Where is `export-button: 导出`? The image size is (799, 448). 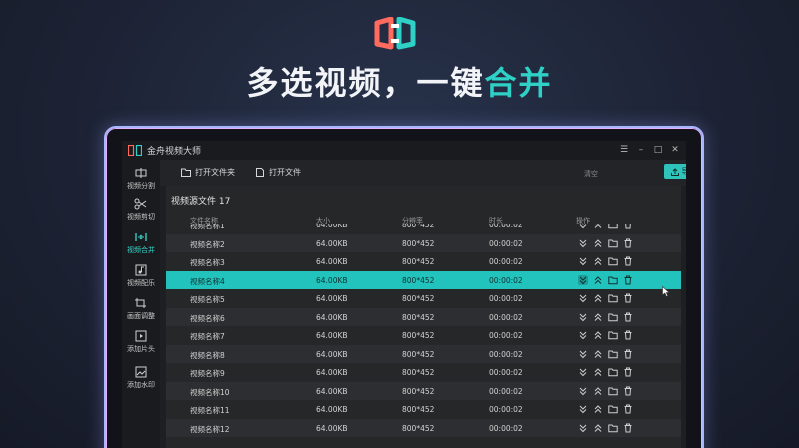 export-button: 导出 is located at coordinates (675, 171).